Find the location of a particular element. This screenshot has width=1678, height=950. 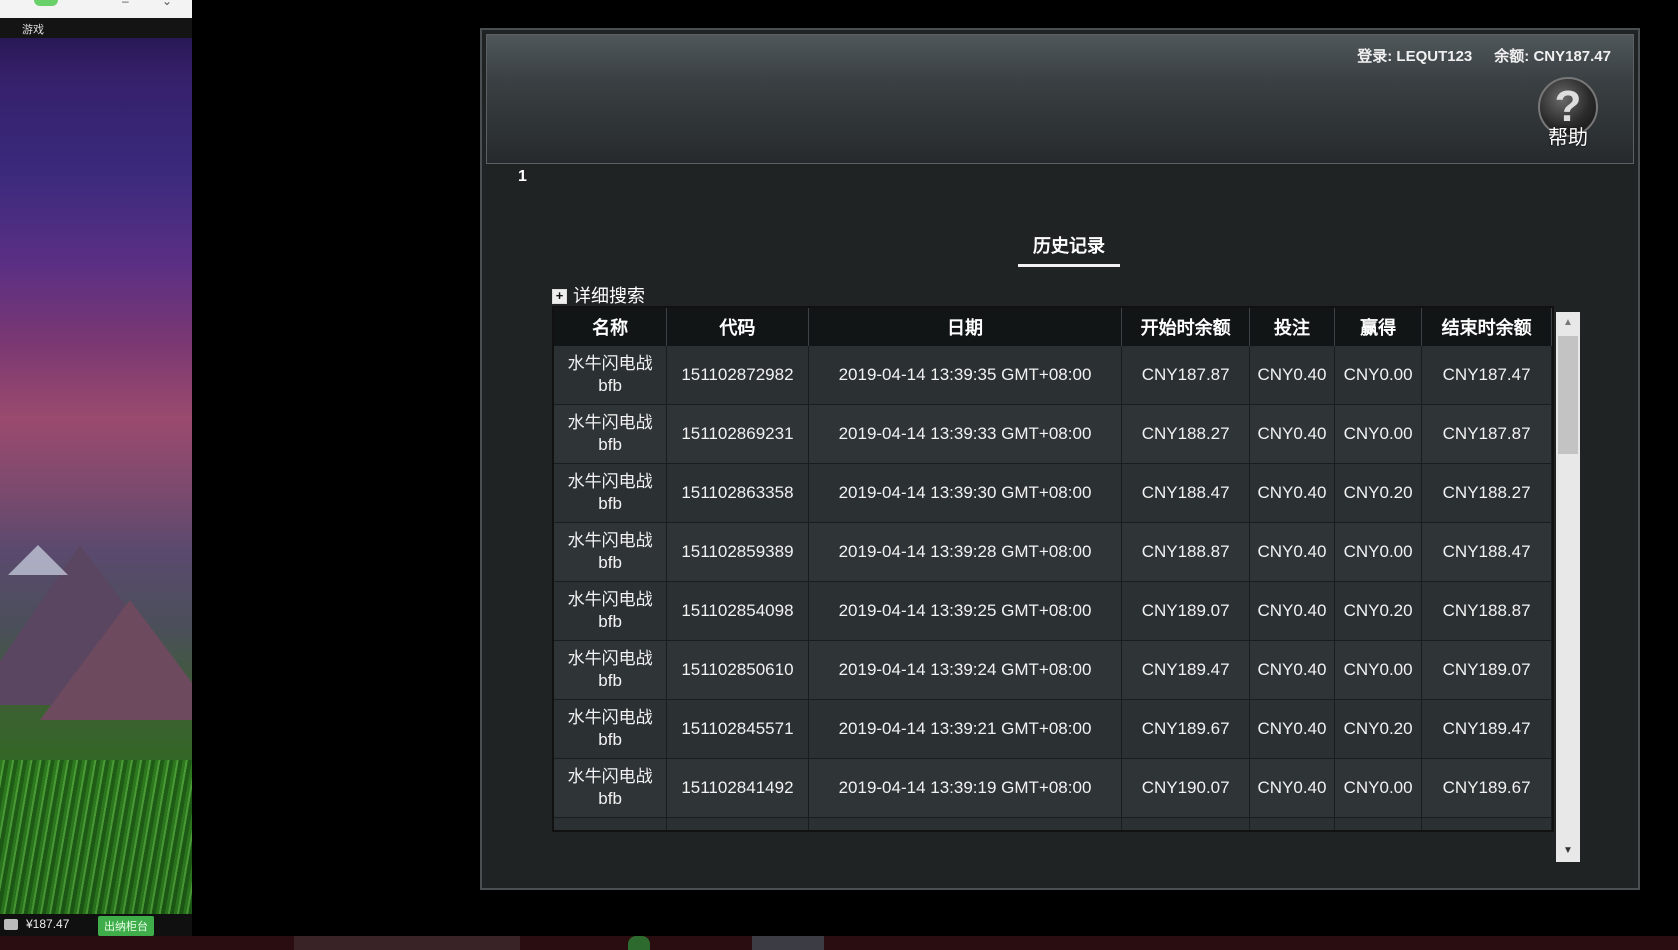

advanced-search-toggle: + 详细搜索 is located at coordinates (598, 295).